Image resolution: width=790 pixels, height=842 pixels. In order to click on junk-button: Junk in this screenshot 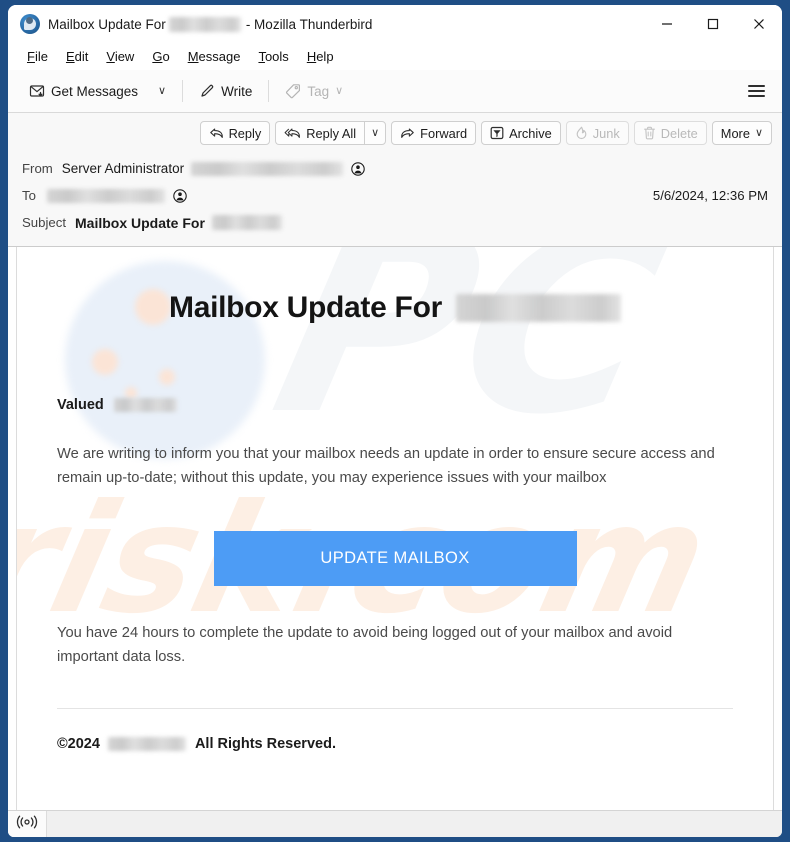, I will do `click(597, 133)`.